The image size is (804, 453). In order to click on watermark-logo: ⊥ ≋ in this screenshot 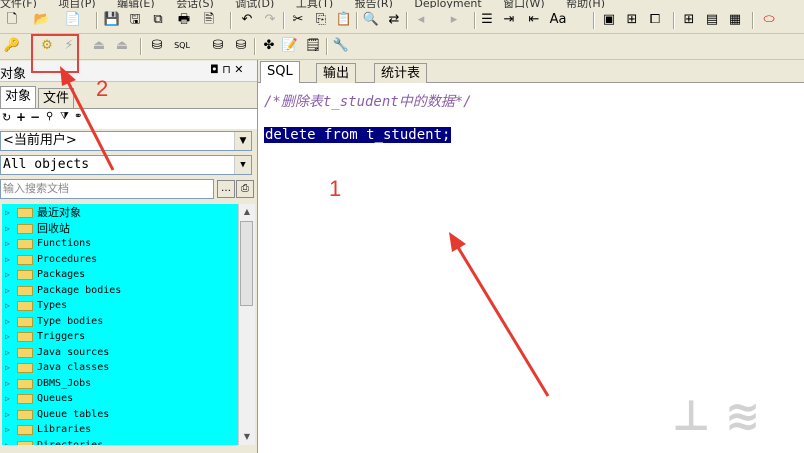, I will do `click(716, 415)`.